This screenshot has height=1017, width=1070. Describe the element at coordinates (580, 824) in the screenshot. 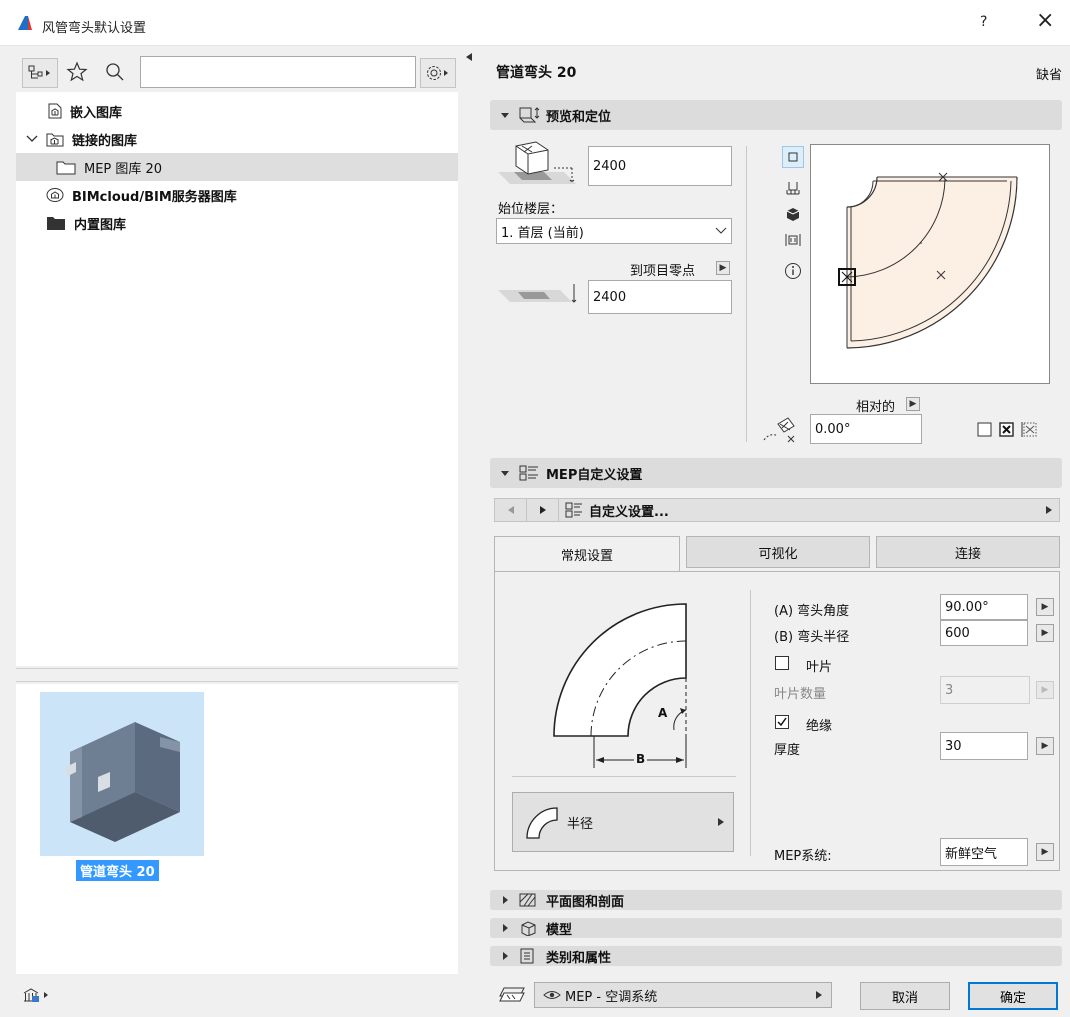

I see `elbow-shape-label: 半径` at that location.